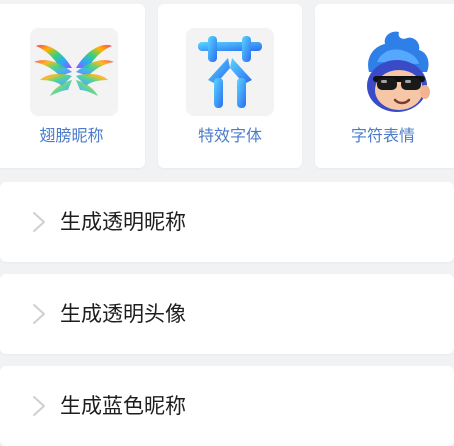 This screenshot has height=446, width=454. Describe the element at coordinates (123, 222) in the screenshot. I see `list-item-label: 生成透明昵称` at that location.